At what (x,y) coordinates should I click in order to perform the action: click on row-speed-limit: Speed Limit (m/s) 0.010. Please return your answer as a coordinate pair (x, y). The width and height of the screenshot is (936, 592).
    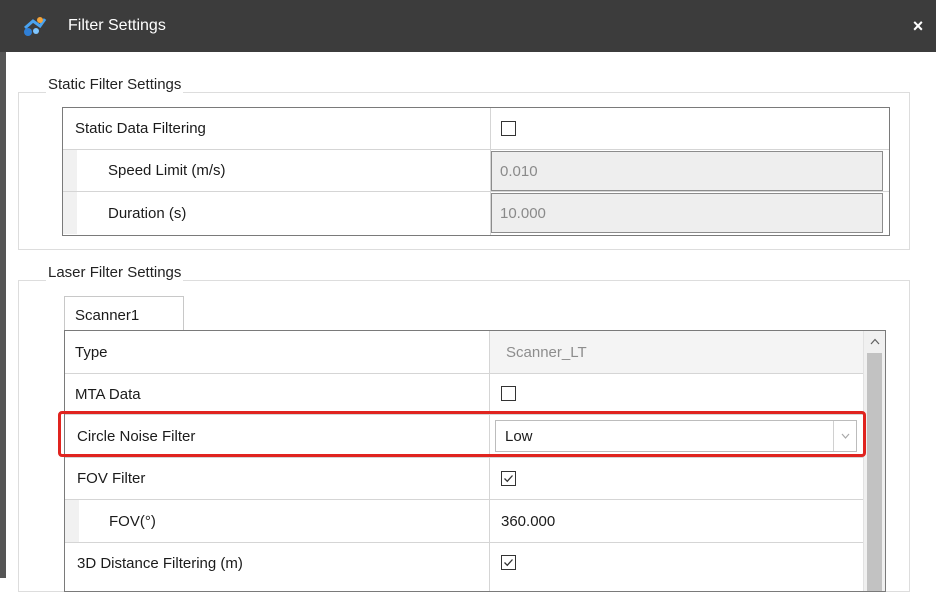
    Looking at the image, I should click on (476, 171).